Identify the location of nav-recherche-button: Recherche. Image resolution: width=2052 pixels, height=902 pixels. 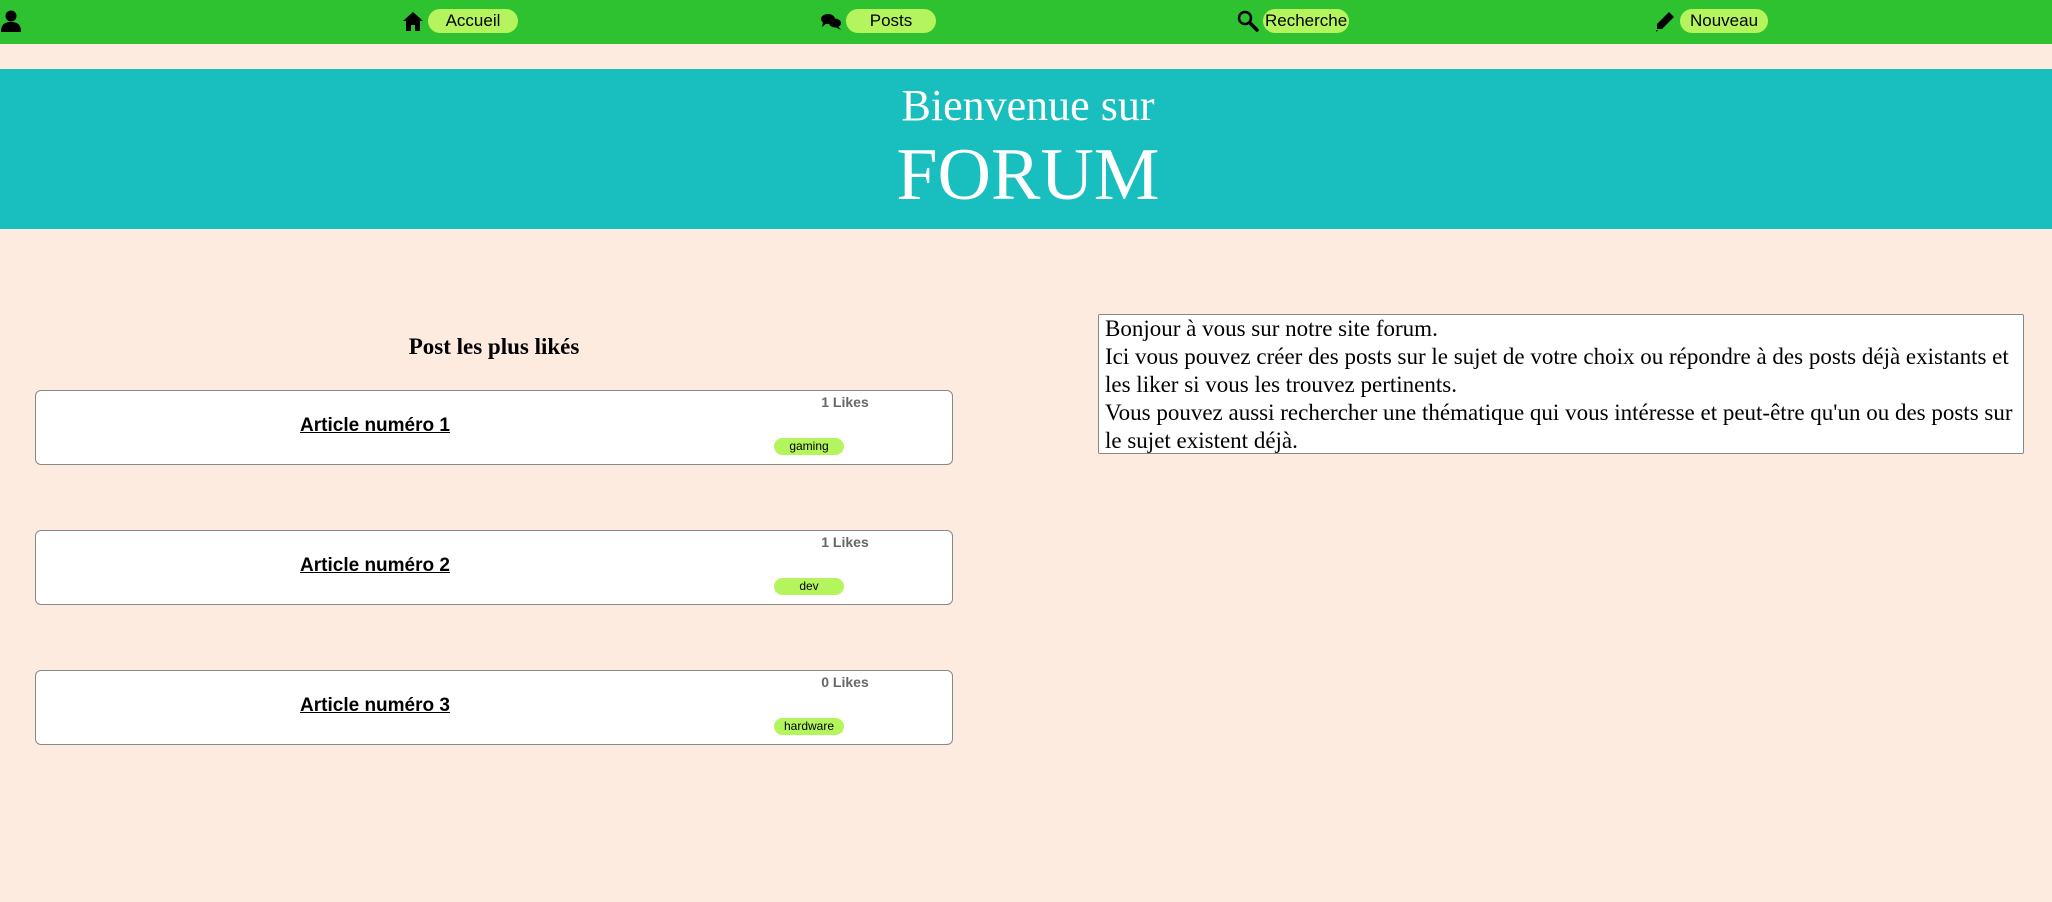
(1293, 21).